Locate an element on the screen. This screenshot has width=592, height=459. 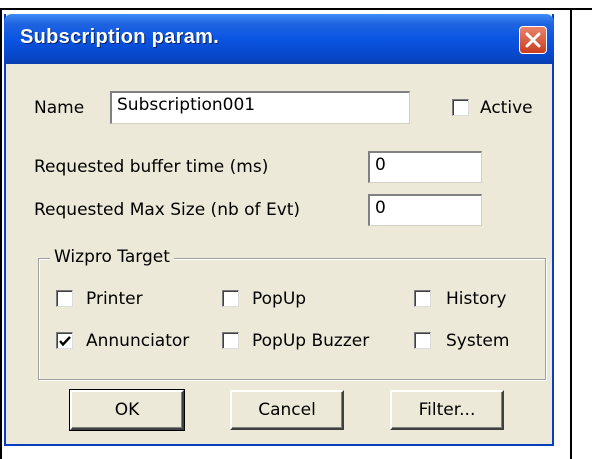
popup-buzzer-checkbox is located at coordinates (230, 340).